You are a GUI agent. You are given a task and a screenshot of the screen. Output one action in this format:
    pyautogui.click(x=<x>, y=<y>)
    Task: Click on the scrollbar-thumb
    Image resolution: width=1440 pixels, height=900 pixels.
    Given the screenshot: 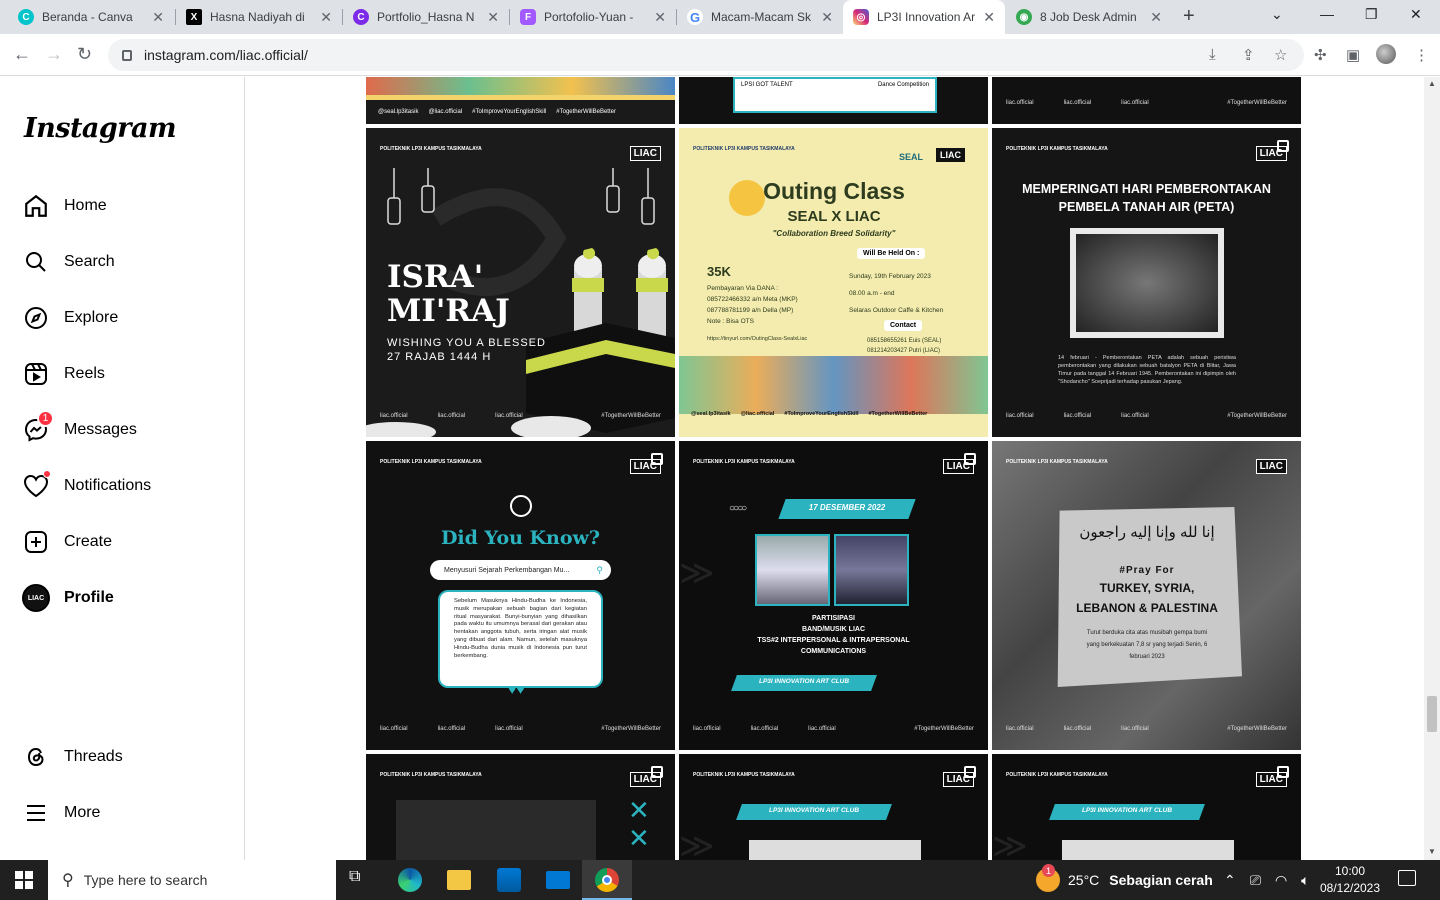 What is the action you would take?
    pyautogui.click(x=1432, y=714)
    